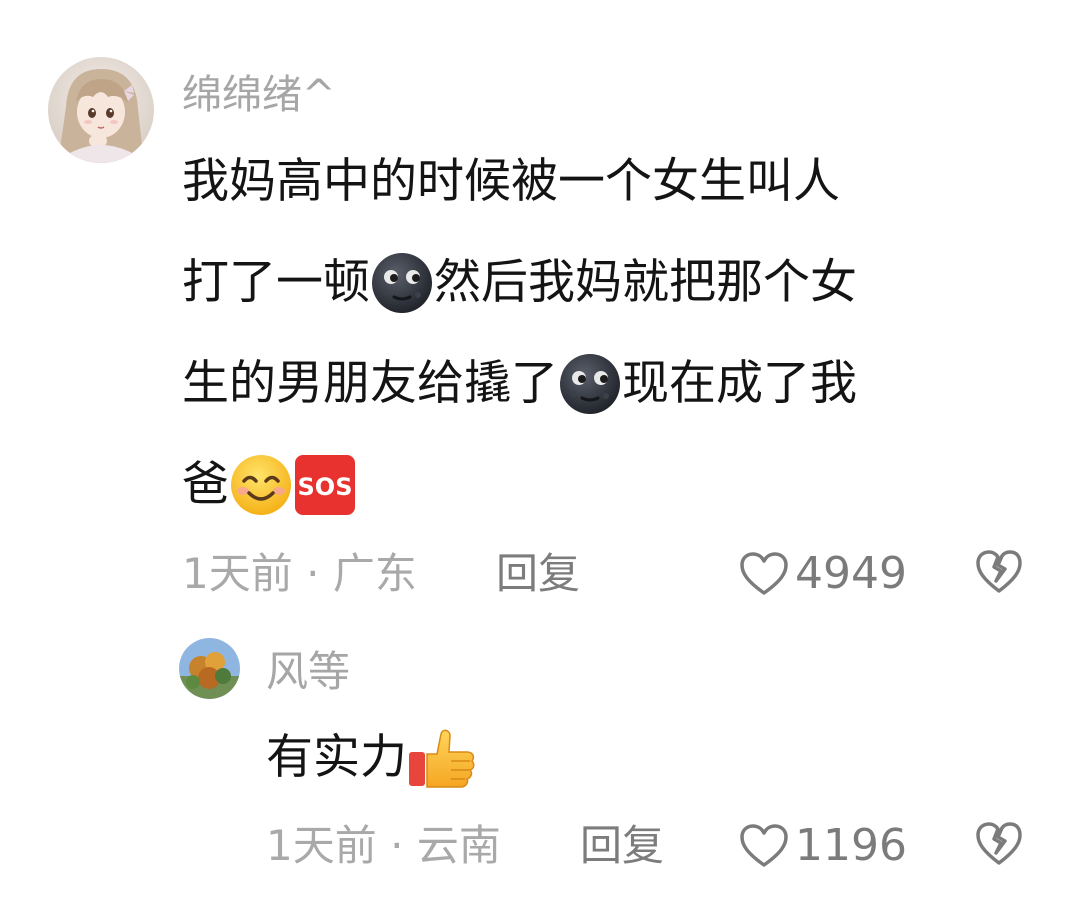 The width and height of the screenshot is (1080, 906). I want to click on reply-time: 1天前, so click(321, 845).